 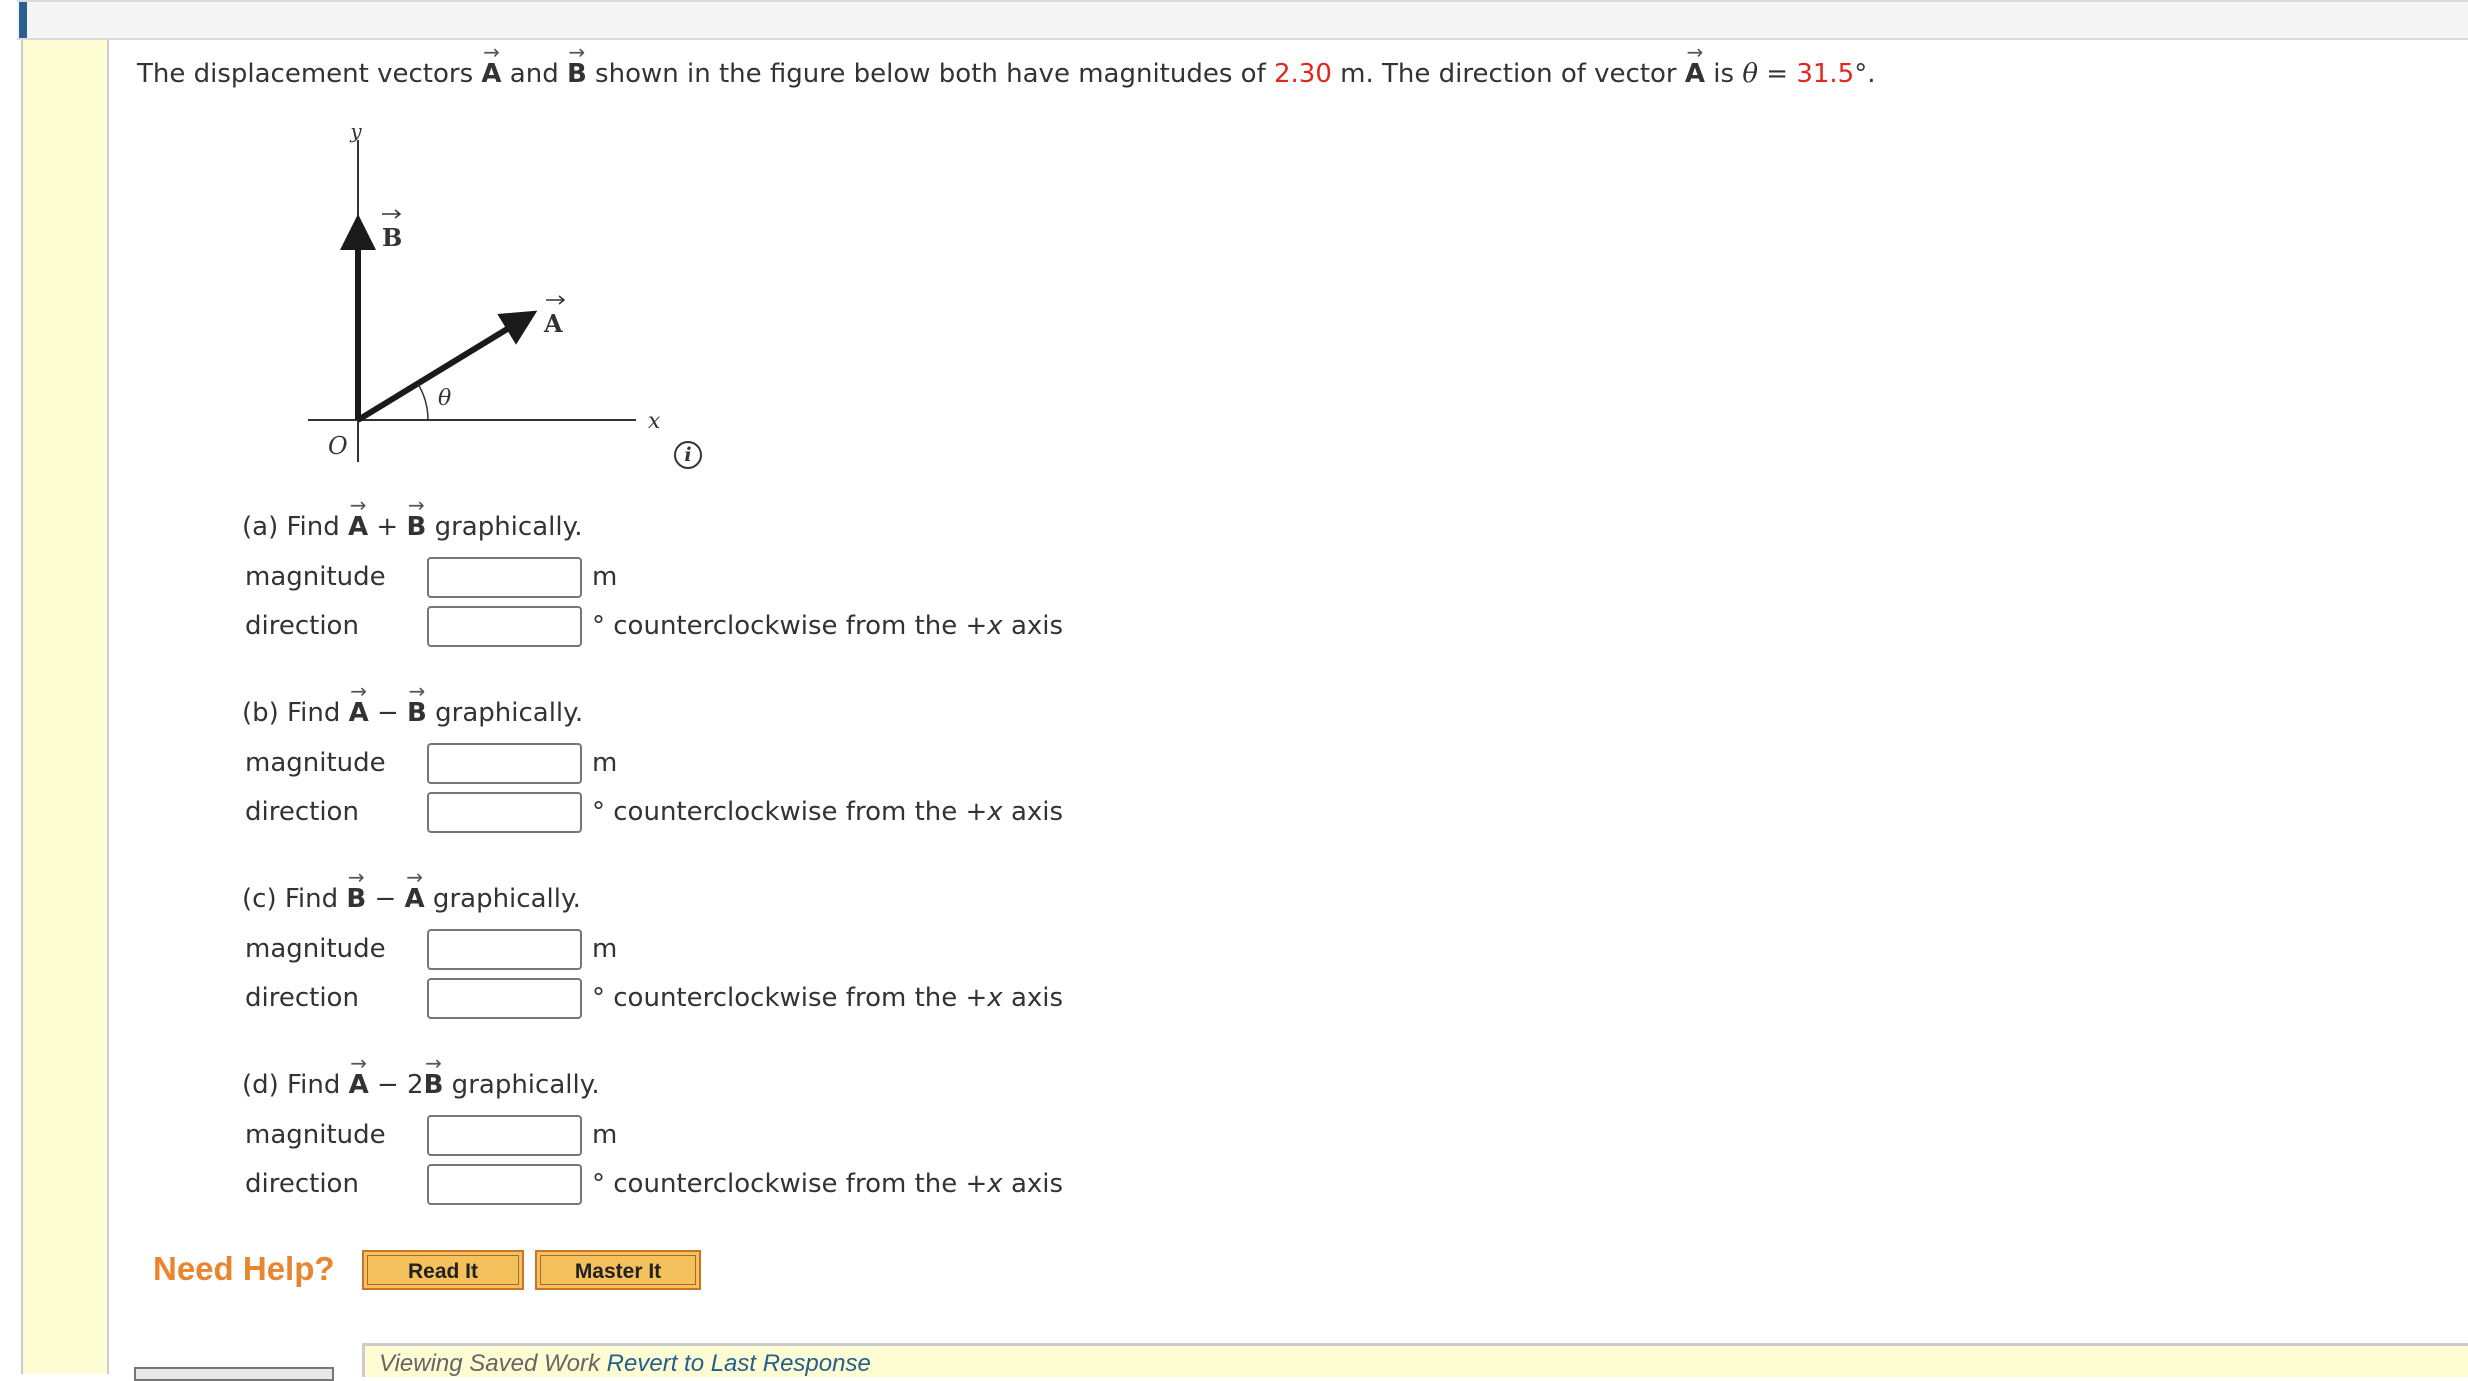 I want to click on part-c-heading: (c) Find B − A graphically., so click(x=411, y=899).